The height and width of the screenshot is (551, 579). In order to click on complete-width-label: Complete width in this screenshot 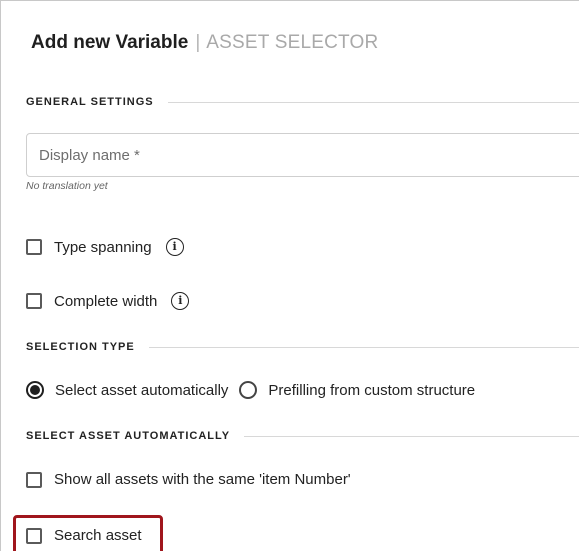, I will do `click(106, 301)`.